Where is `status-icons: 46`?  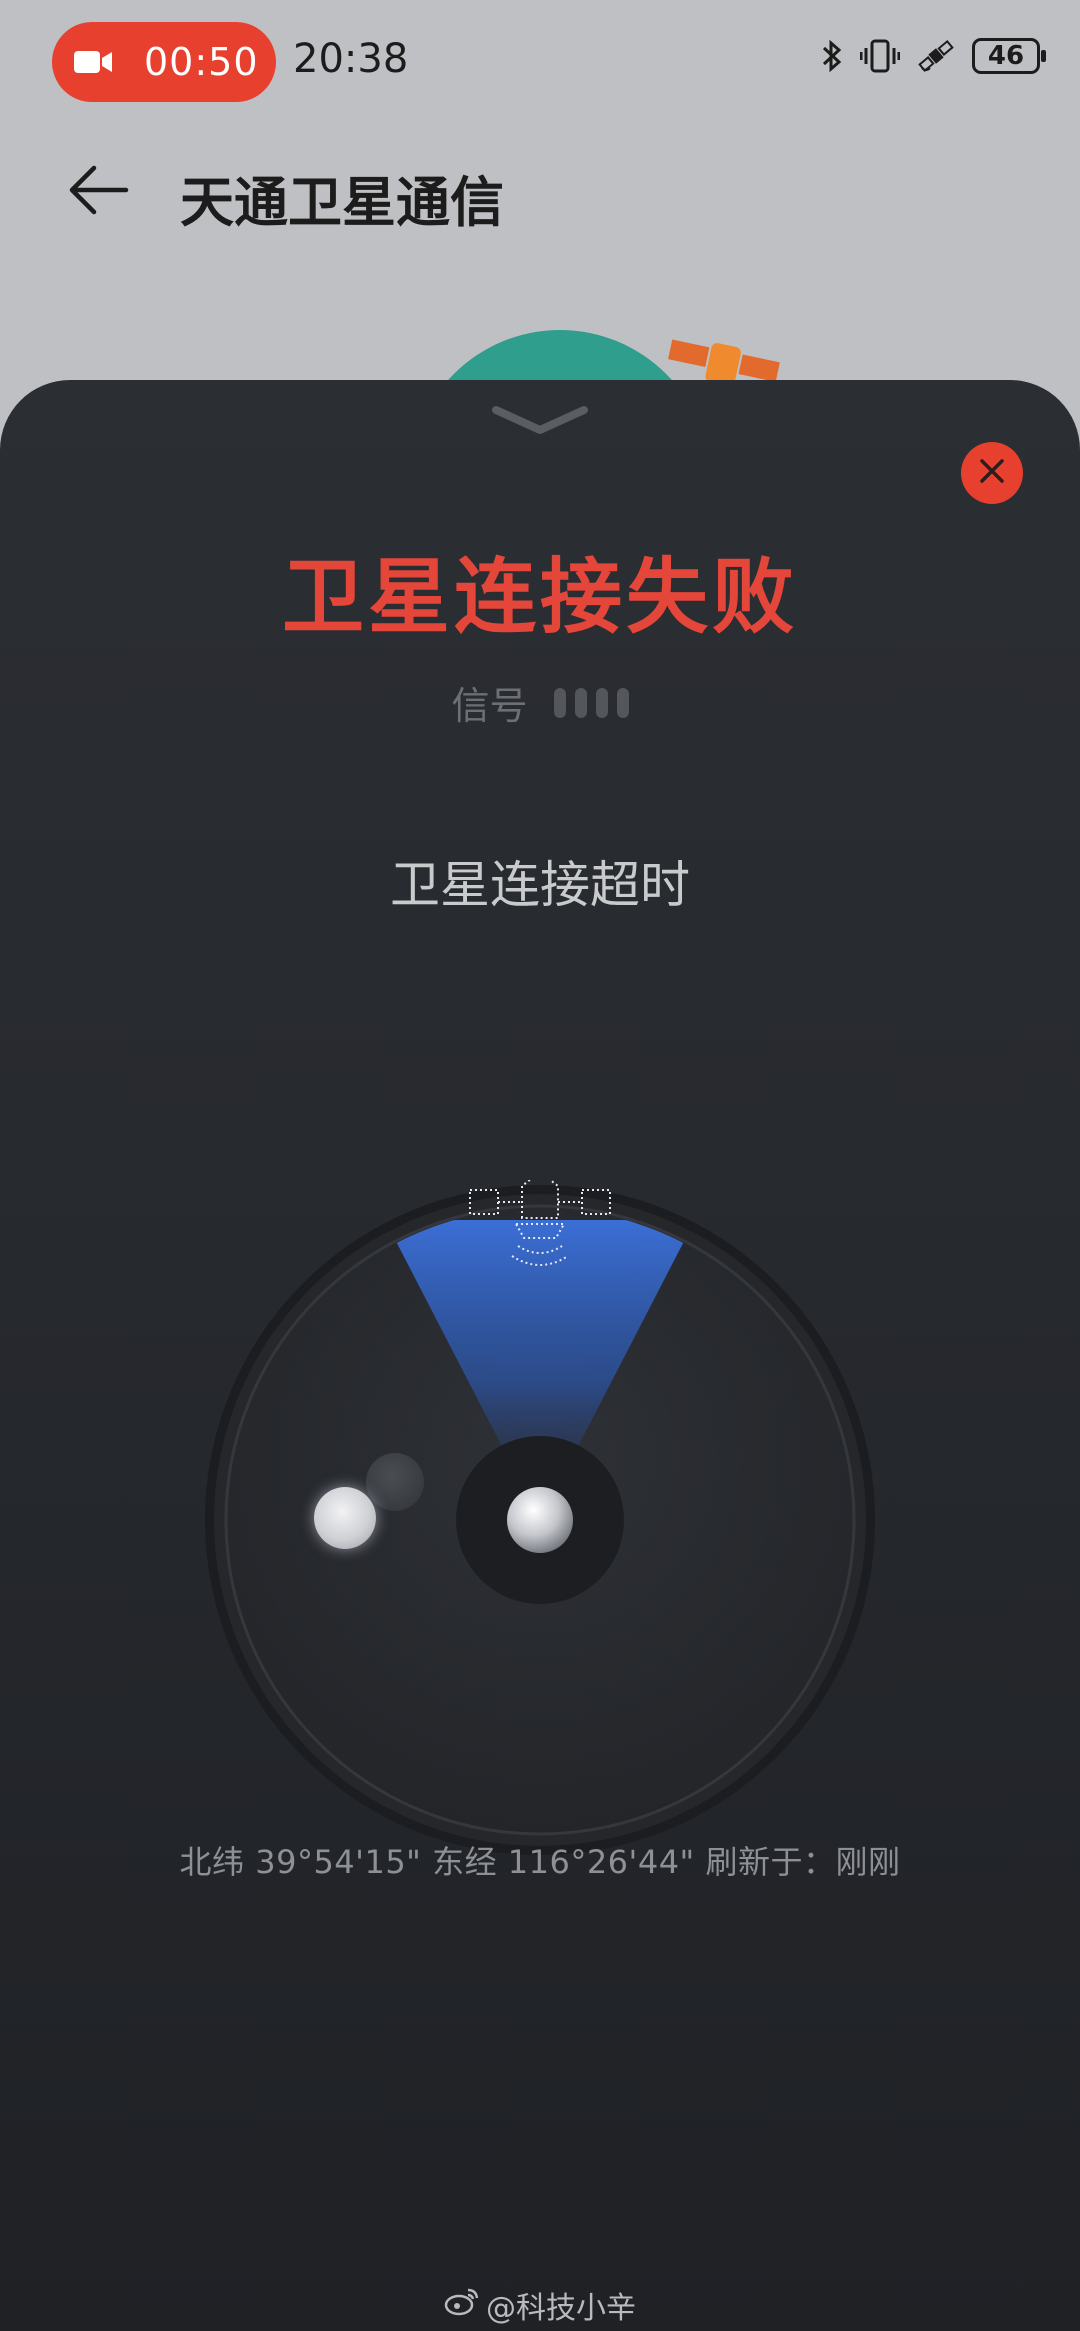
status-icons: 46 is located at coordinates (933, 56).